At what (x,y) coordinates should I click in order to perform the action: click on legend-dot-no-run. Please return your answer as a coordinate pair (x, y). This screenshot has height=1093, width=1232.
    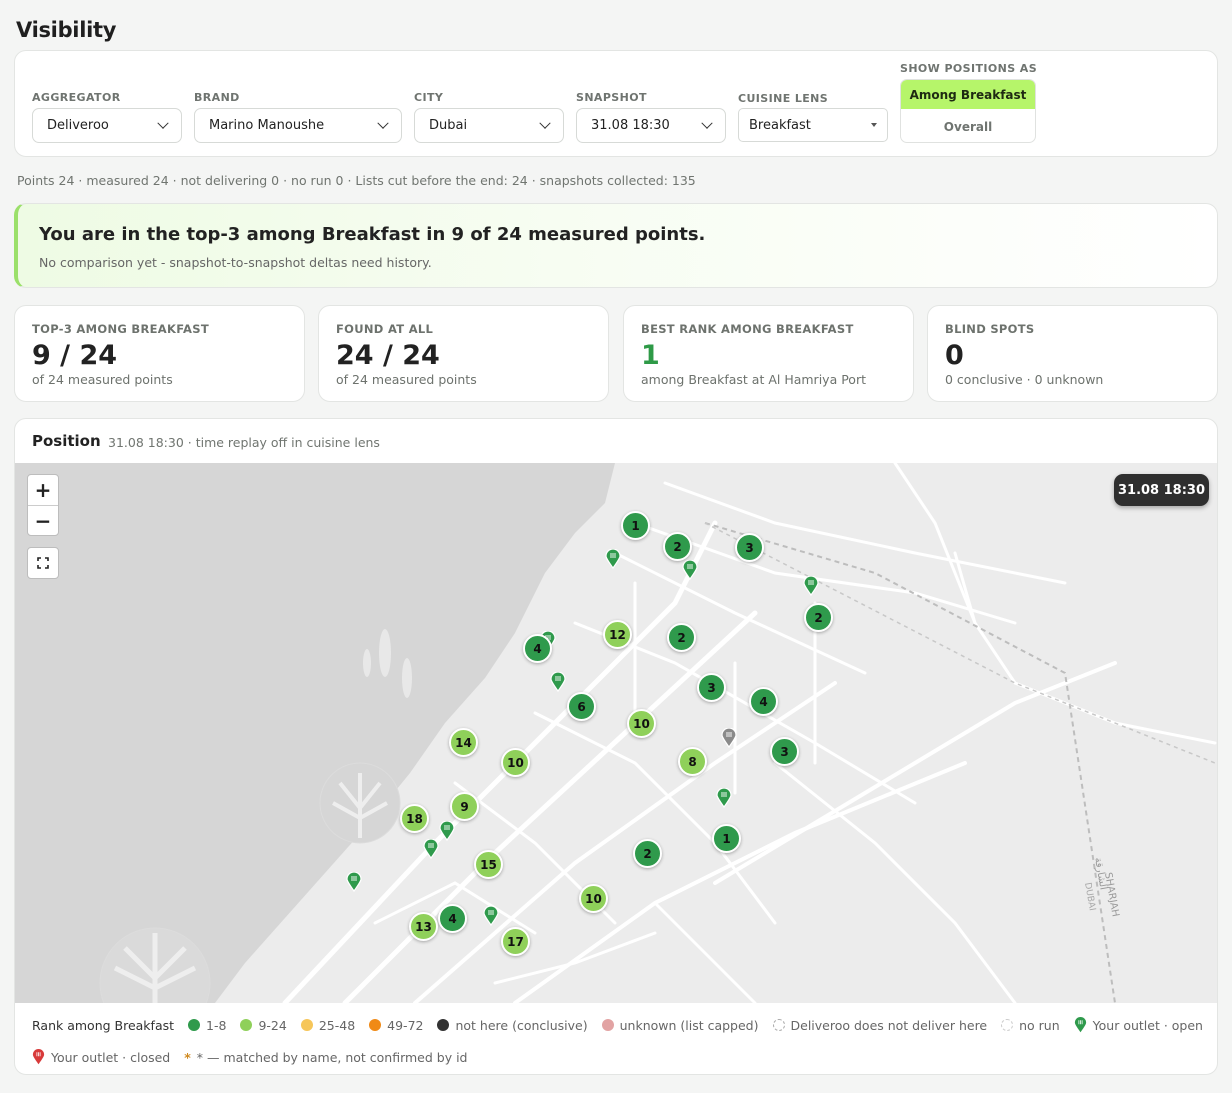
    Looking at the image, I should click on (1007, 1025).